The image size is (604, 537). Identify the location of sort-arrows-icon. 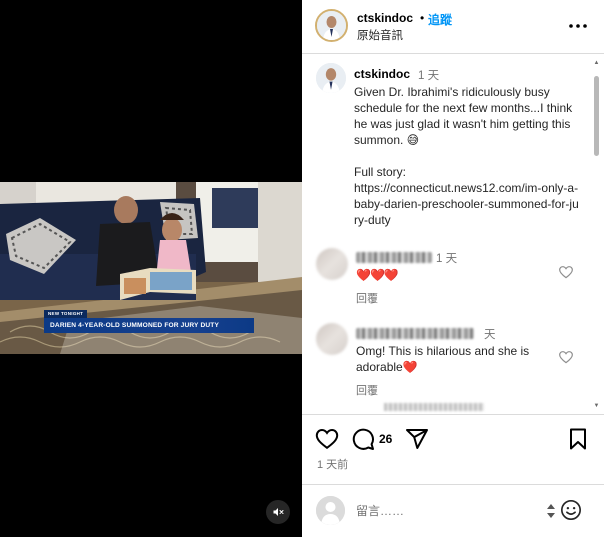
(551, 511).